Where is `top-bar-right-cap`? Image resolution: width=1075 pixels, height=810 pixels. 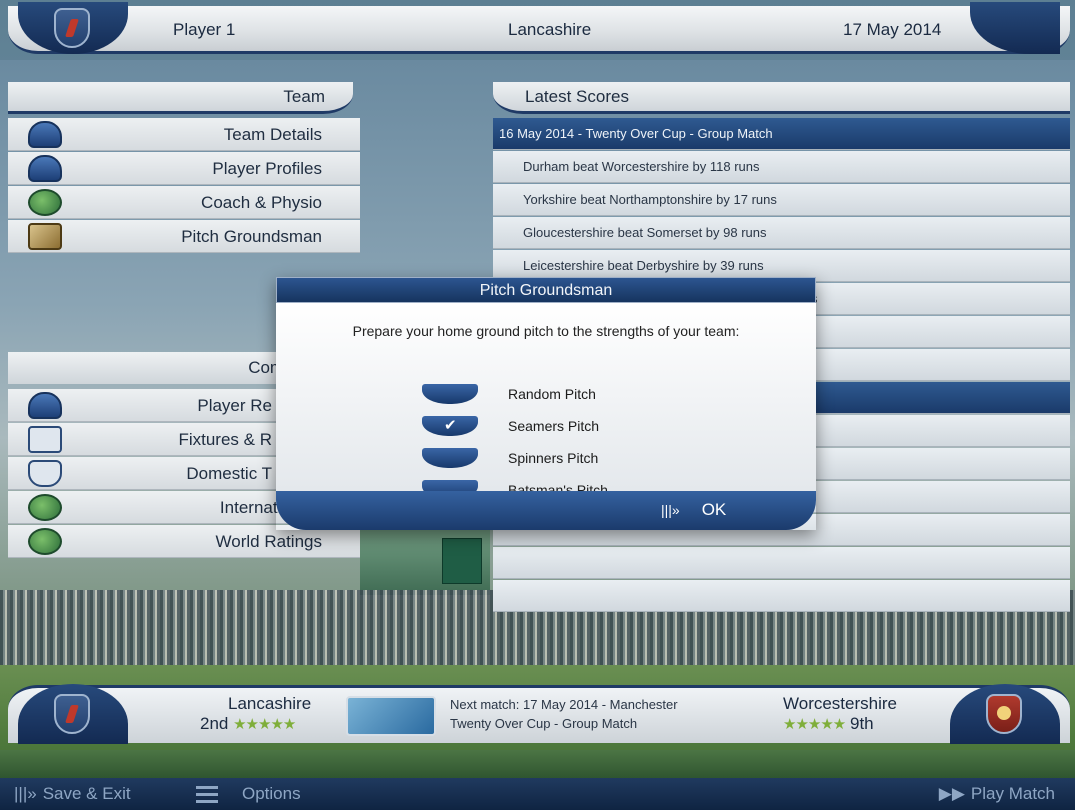 top-bar-right-cap is located at coordinates (1015, 28).